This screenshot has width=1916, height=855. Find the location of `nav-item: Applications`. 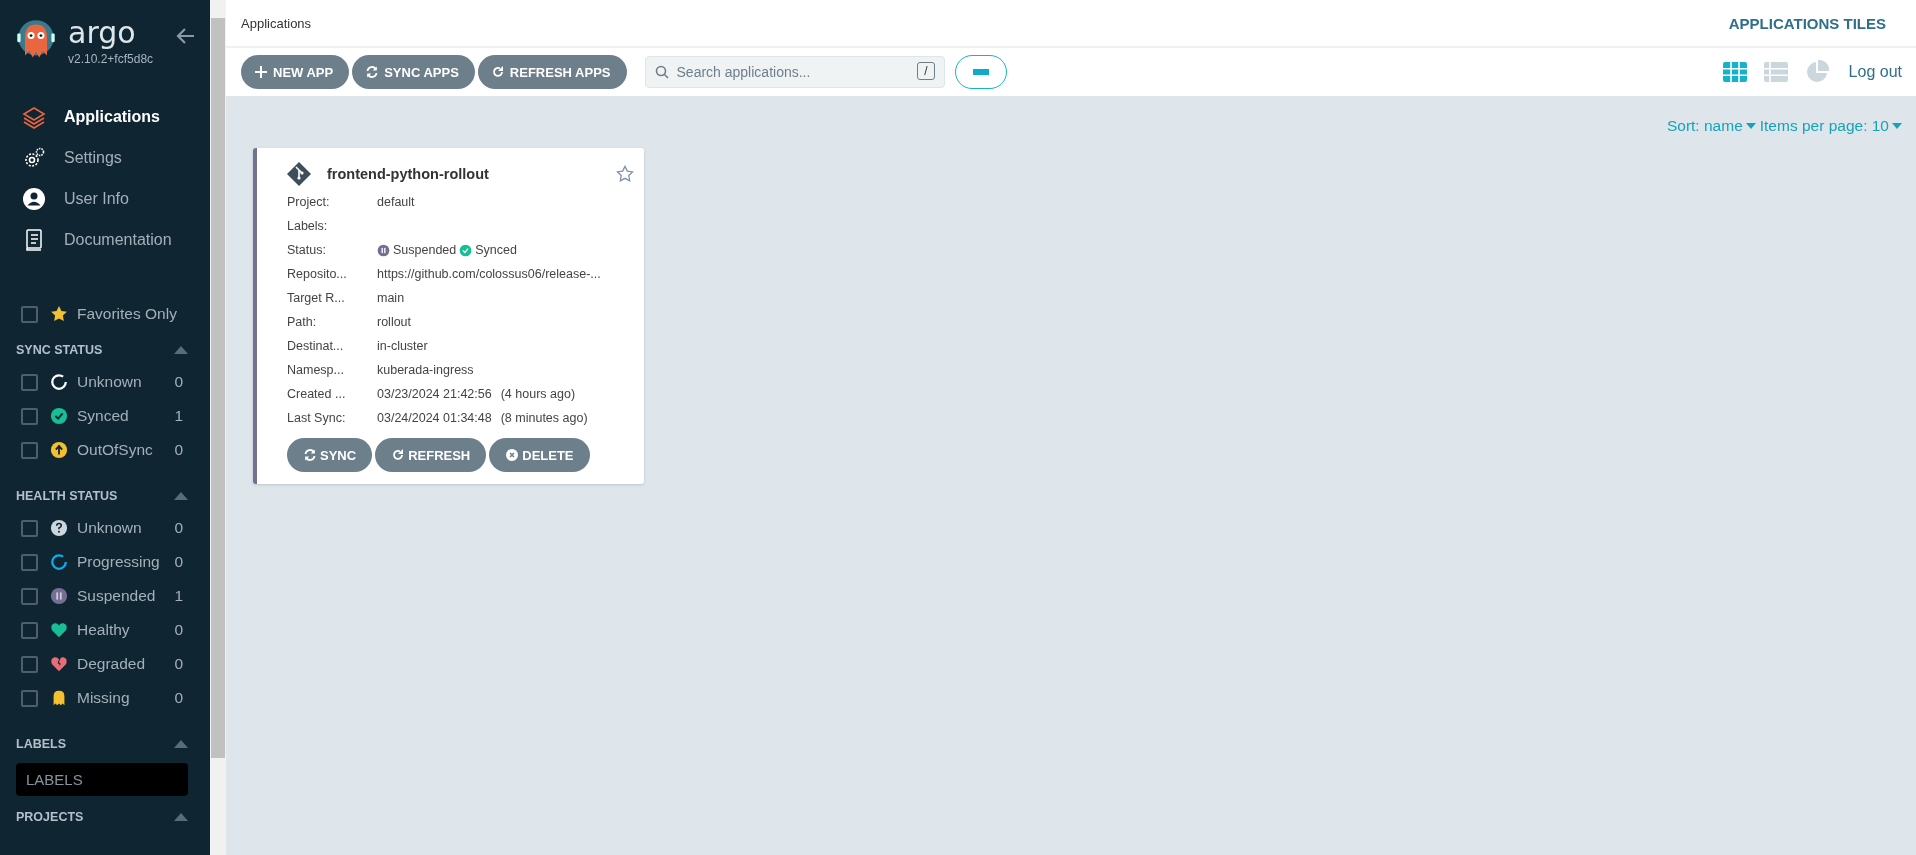

nav-item: Applications is located at coordinates (105, 117).